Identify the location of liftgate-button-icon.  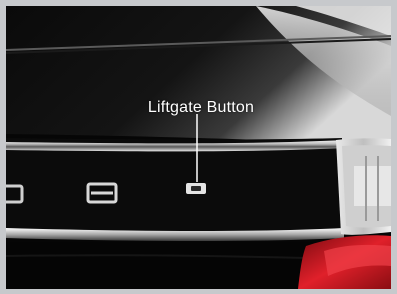
(196, 188).